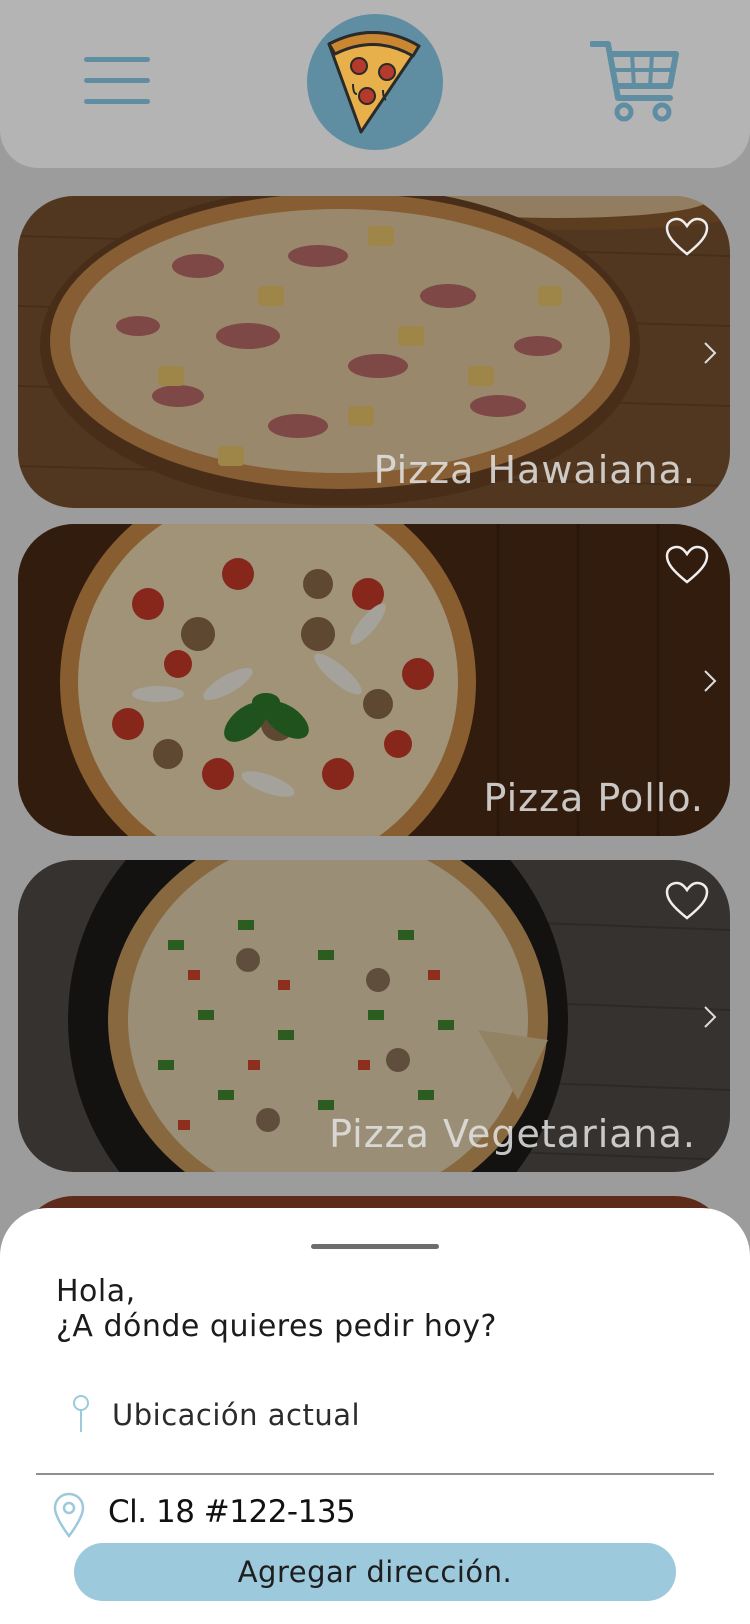 The width and height of the screenshot is (750, 1624). Describe the element at coordinates (375, 1246) in the screenshot. I see `sheet-drag-handle` at that location.